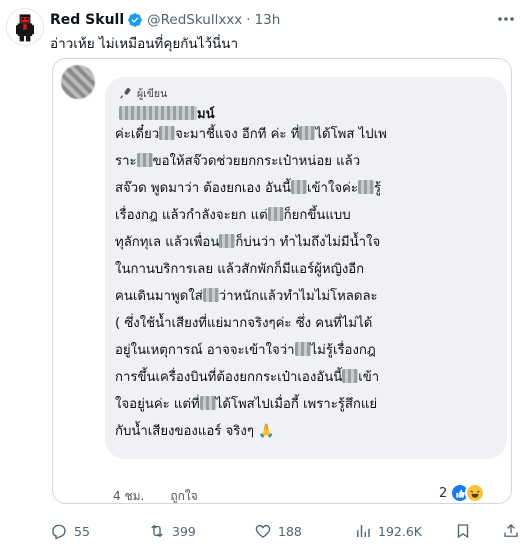 This screenshot has height=550, width=526. I want to click on share-button, so click(511, 531).